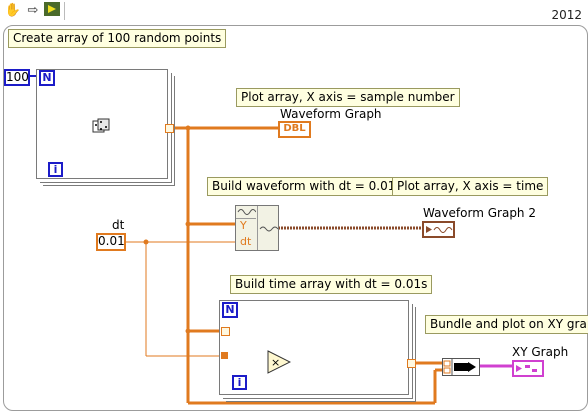 Image resolution: width=588 pixels, height=413 pixels. I want to click on waveform-graph-2-label: Waveform Graph 2, so click(479, 213).